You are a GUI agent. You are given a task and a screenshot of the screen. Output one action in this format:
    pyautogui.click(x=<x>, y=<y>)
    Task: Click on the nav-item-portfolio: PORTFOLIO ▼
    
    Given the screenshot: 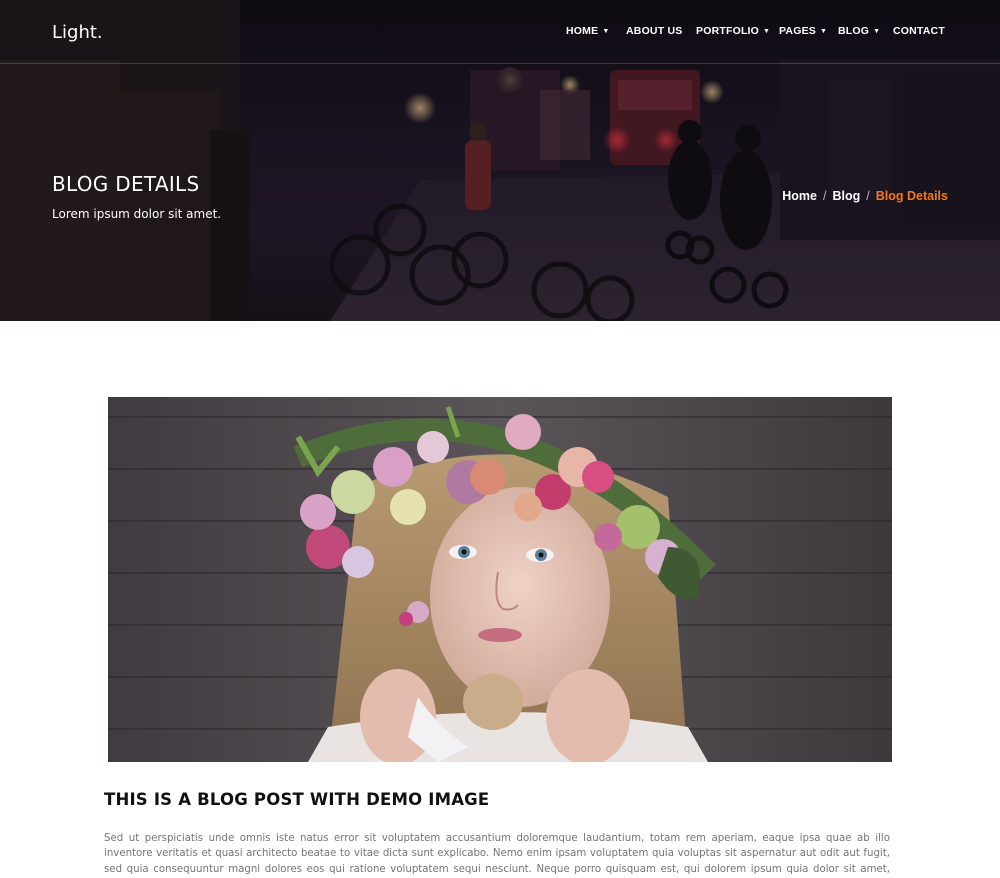 What is the action you would take?
    pyautogui.click(x=733, y=31)
    